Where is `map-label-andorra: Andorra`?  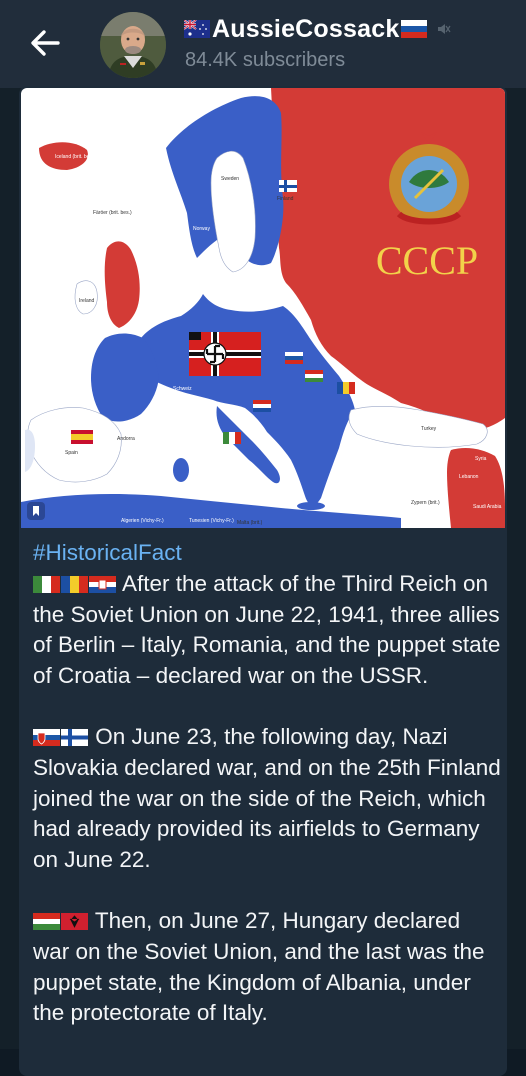
map-label-andorra: Andorra is located at coordinates (126, 439).